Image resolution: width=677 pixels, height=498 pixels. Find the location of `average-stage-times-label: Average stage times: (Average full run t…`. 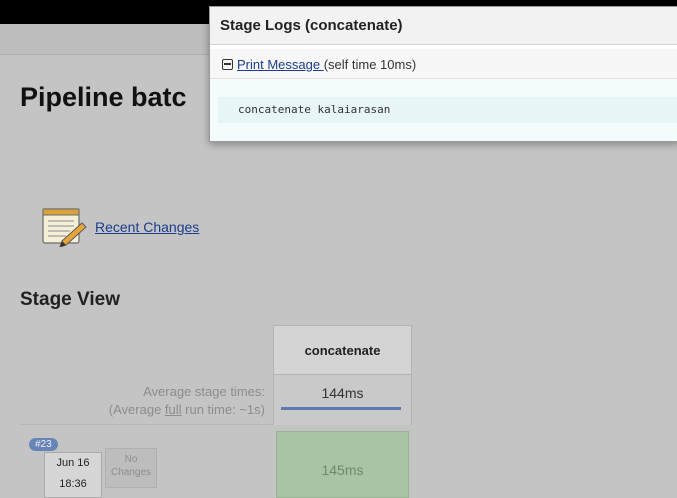

average-stage-times-label: Average stage times: (Average full run t… is located at coordinates (135, 401).